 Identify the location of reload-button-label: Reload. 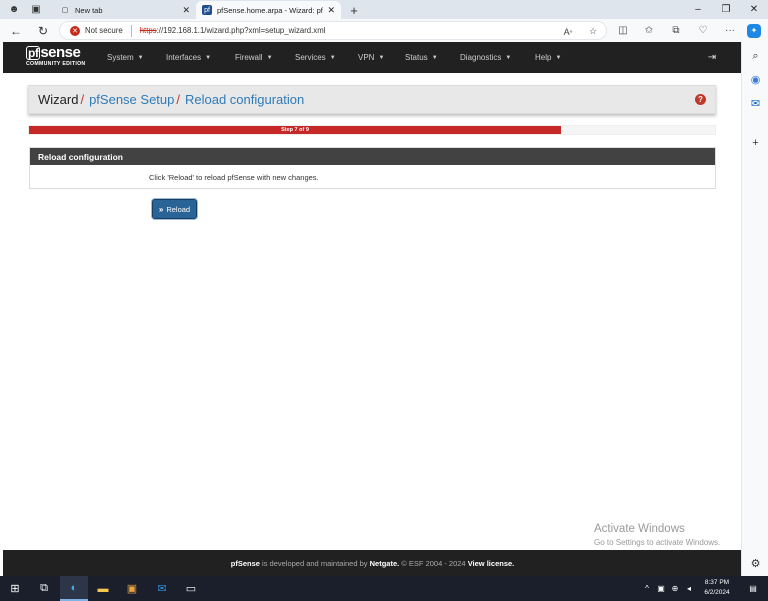
(178, 209).